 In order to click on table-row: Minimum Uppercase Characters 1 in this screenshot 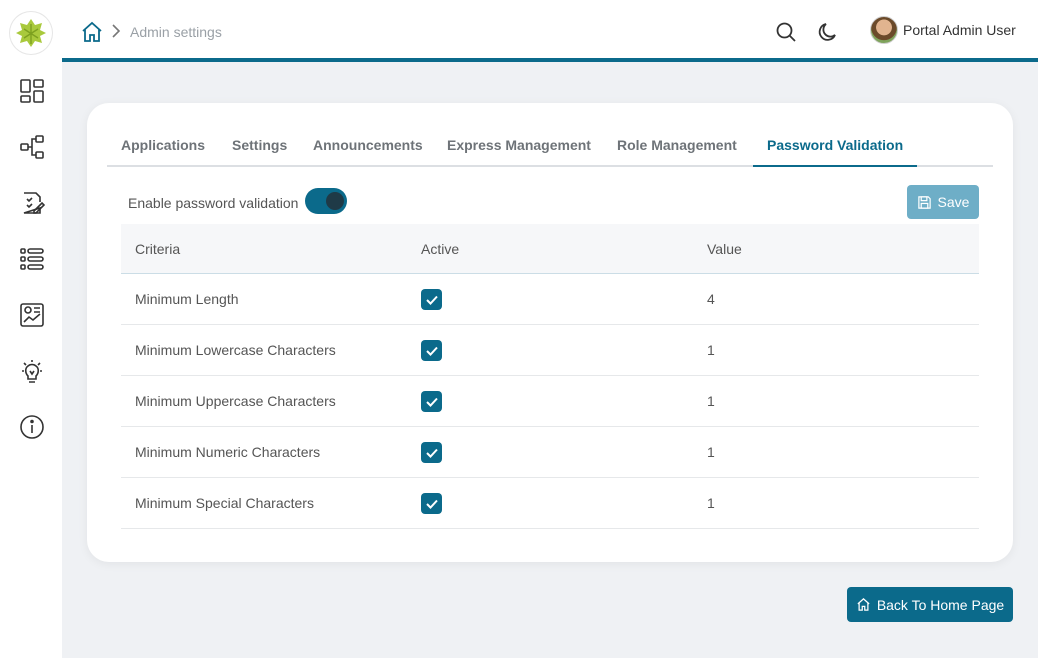, I will do `click(550, 401)`.